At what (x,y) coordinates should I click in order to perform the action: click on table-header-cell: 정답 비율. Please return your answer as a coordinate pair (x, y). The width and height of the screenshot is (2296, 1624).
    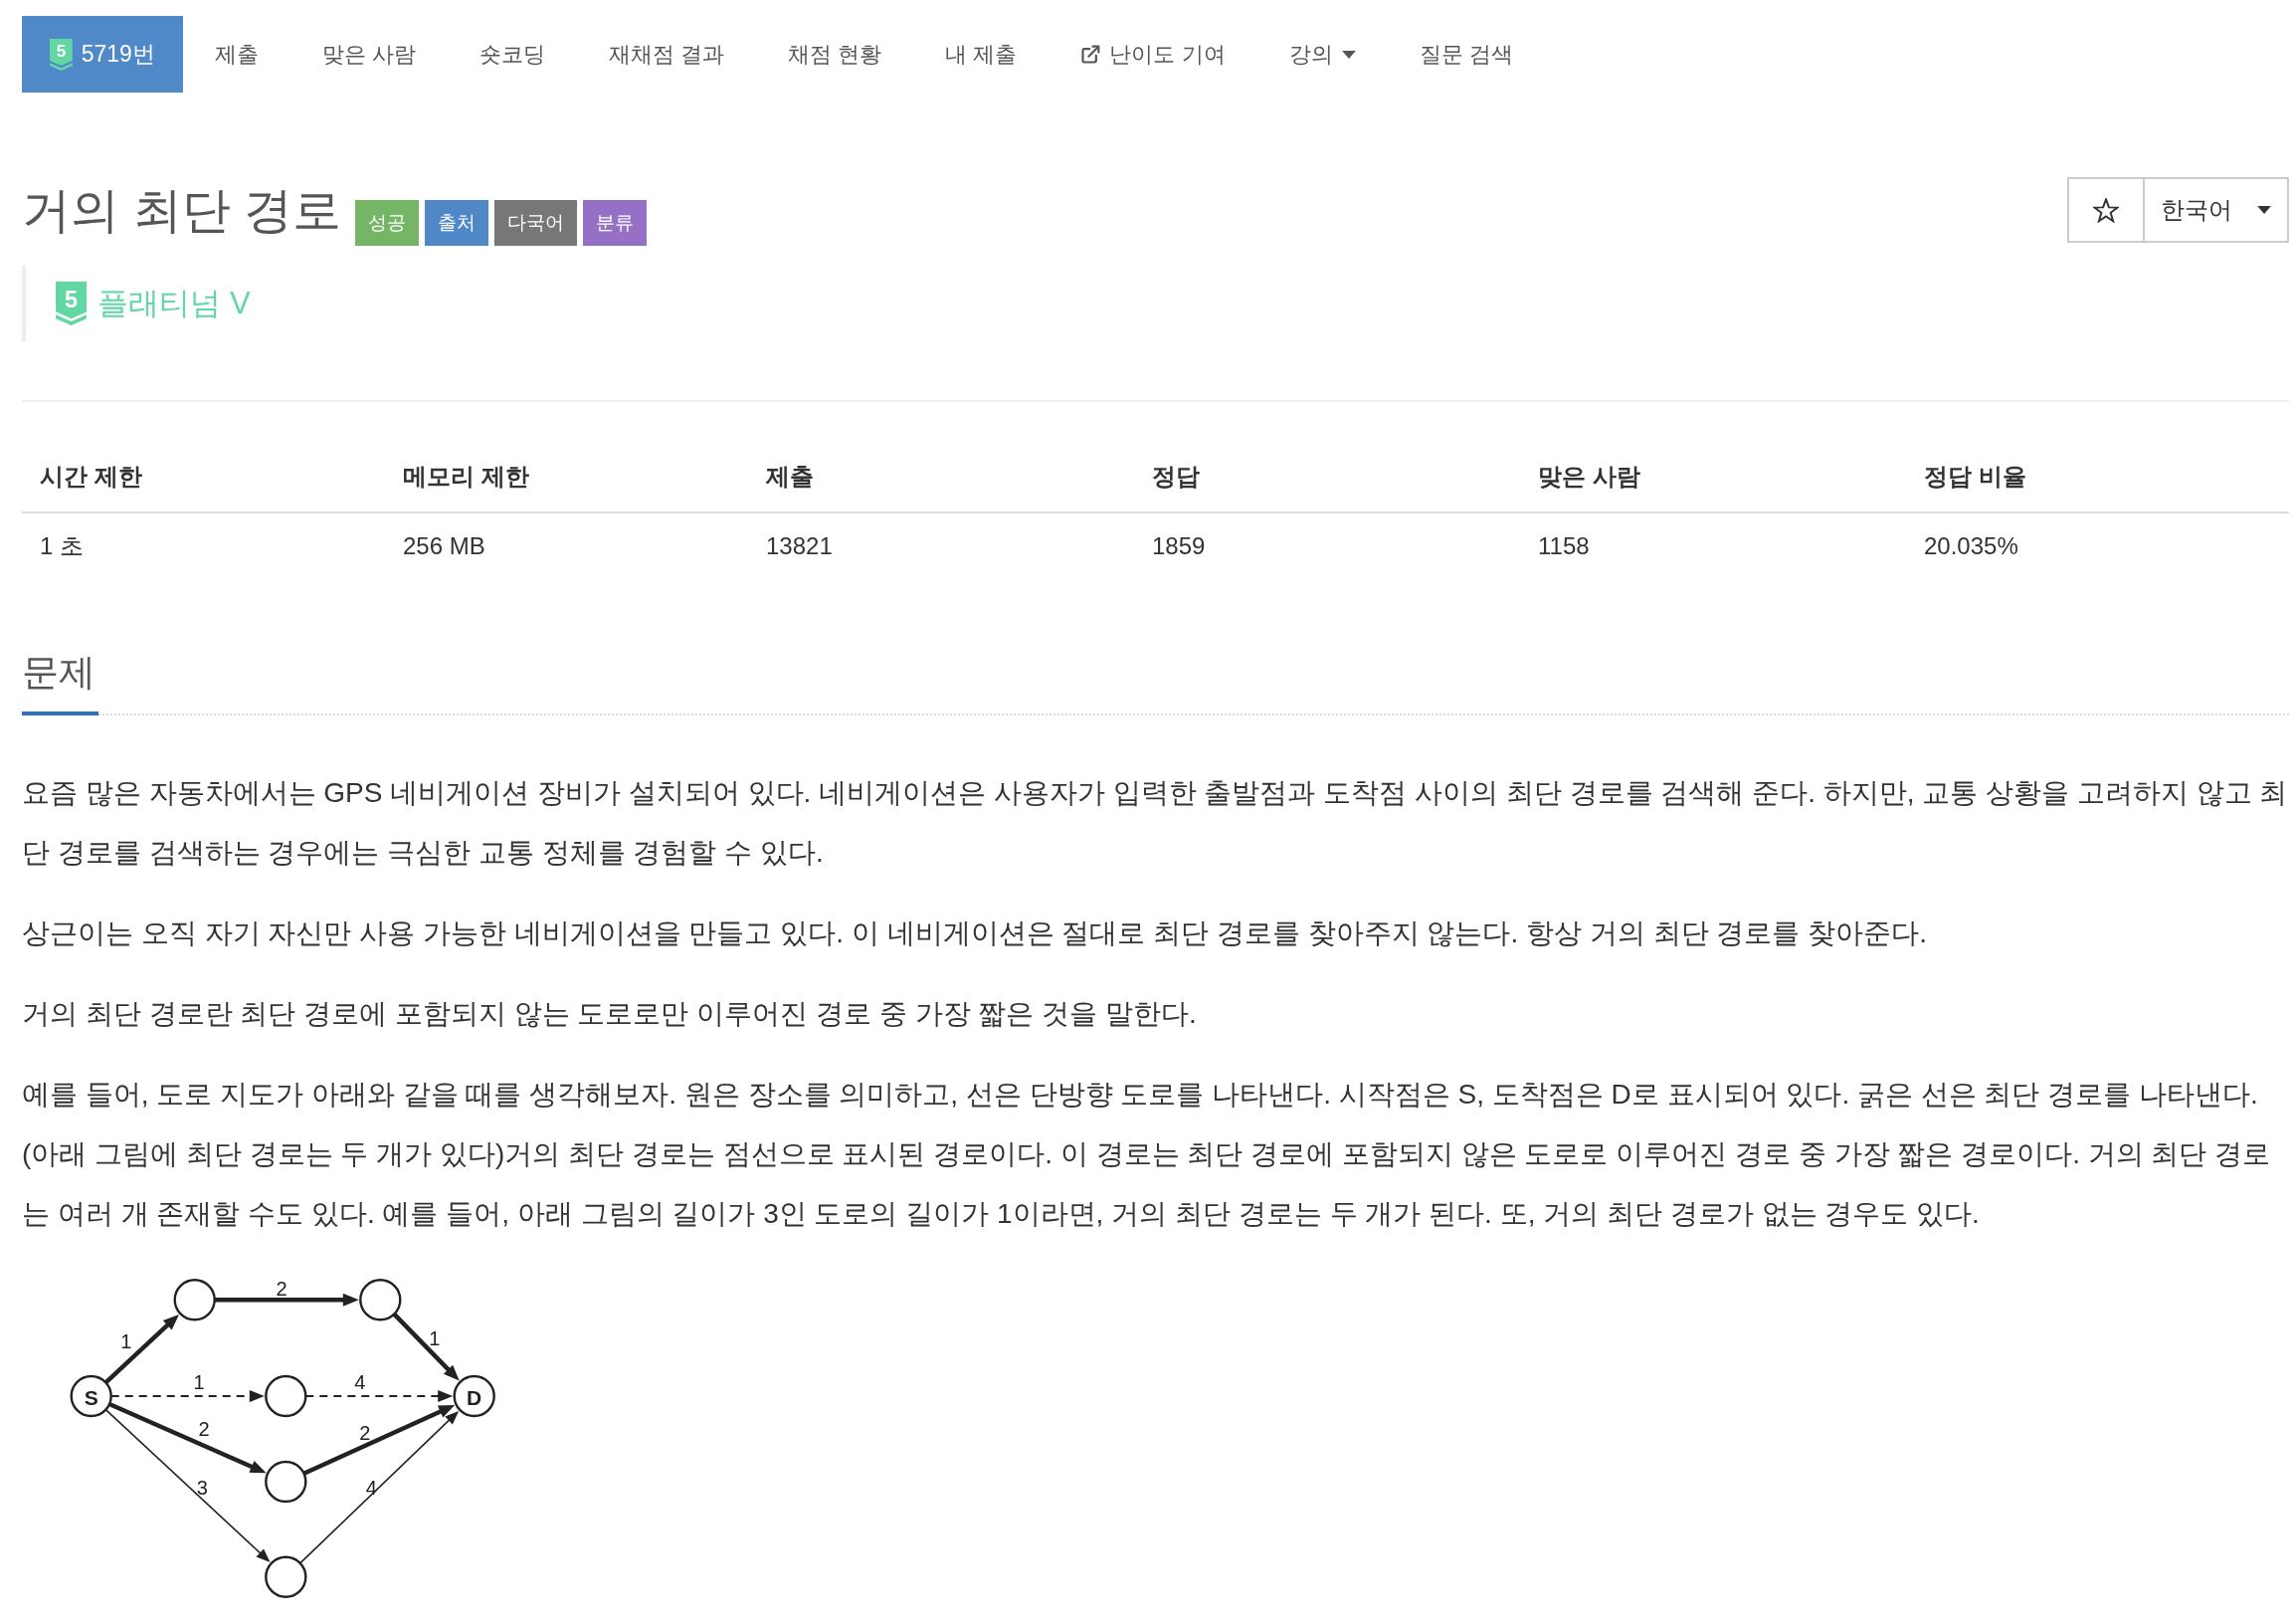
    Looking at the image, I should click on (2097, 477).